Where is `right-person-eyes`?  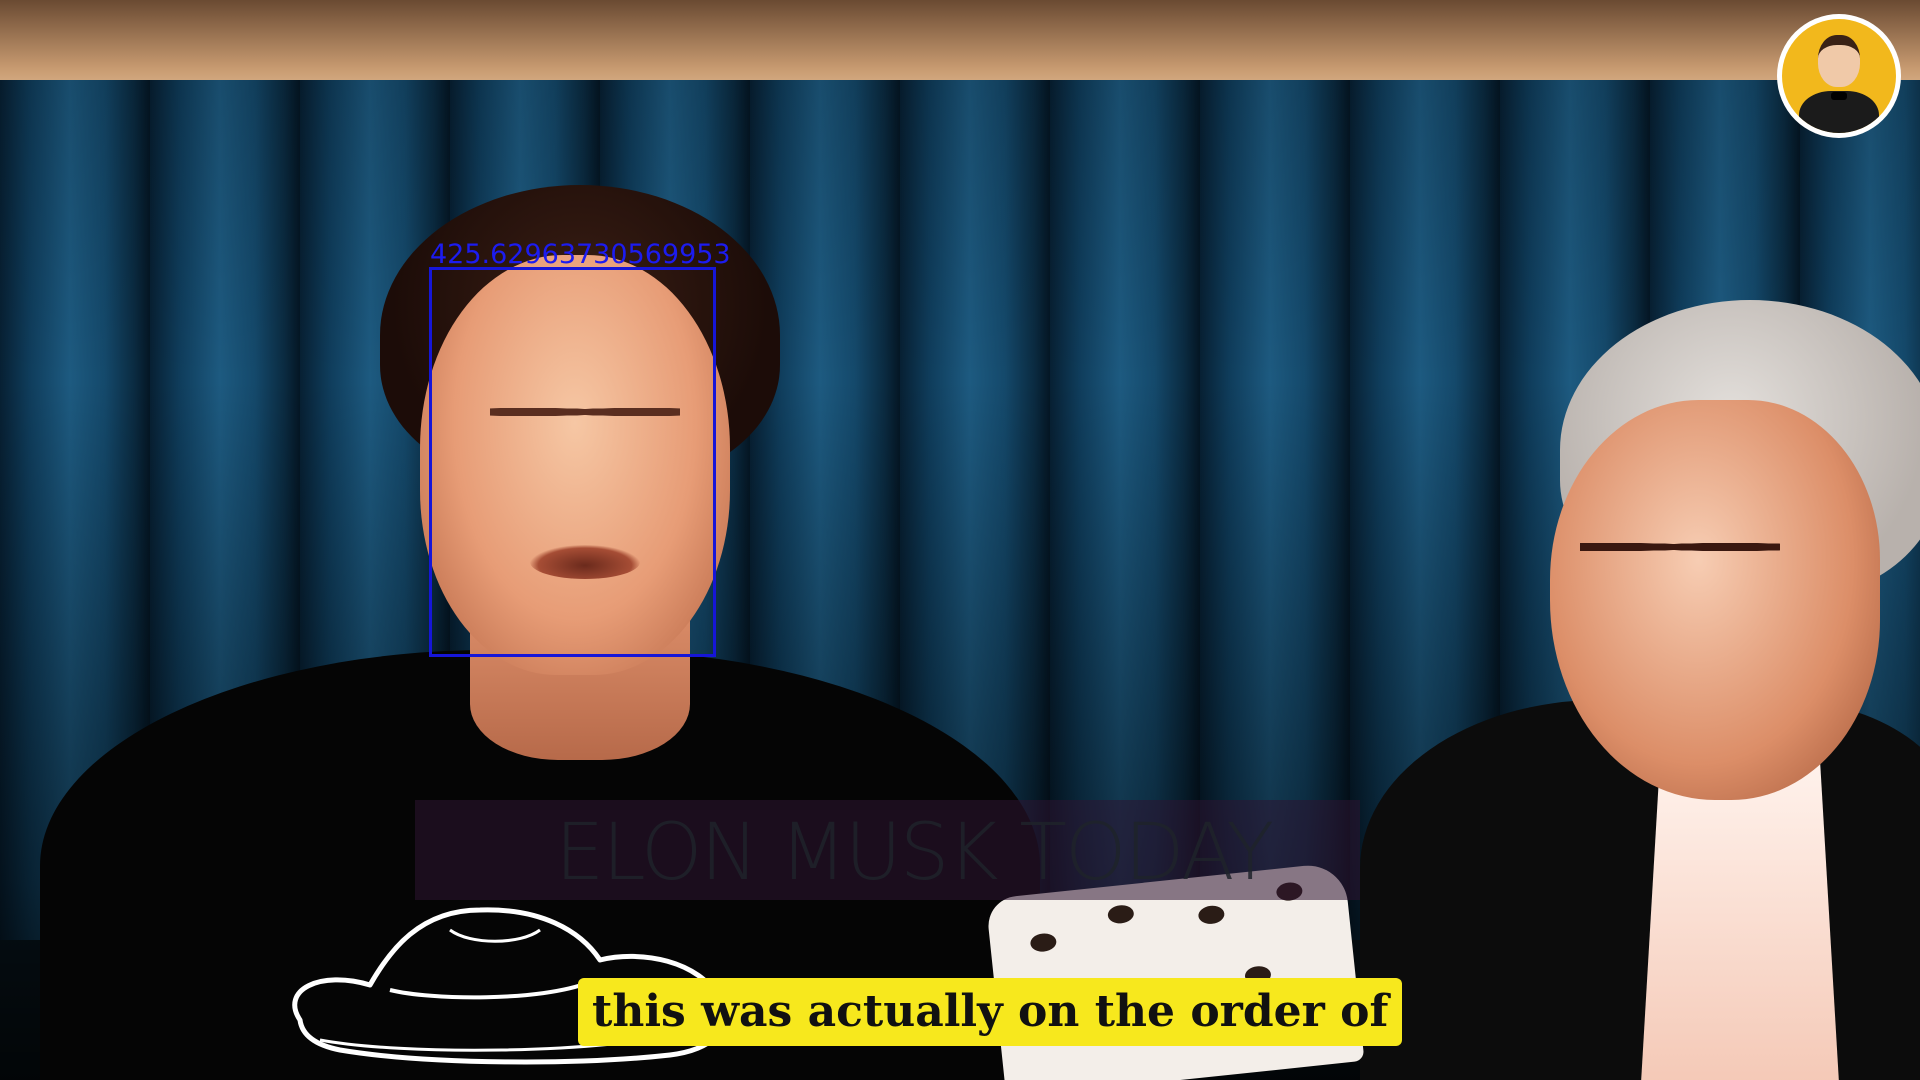
right-person-eyes is located at coordinates (1680, 547).